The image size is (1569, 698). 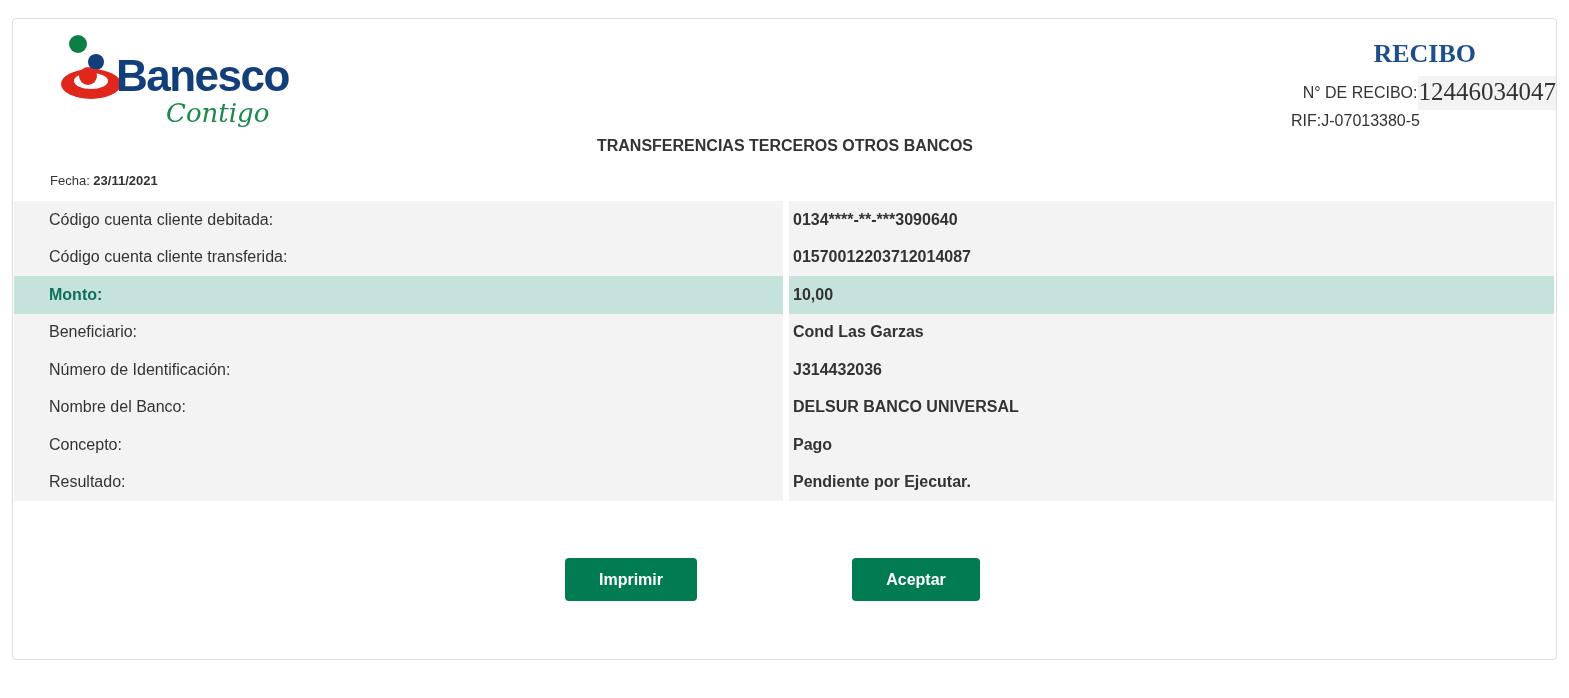 I want to click on label-cell: Beneficiario:, so click(x=398, y=332).